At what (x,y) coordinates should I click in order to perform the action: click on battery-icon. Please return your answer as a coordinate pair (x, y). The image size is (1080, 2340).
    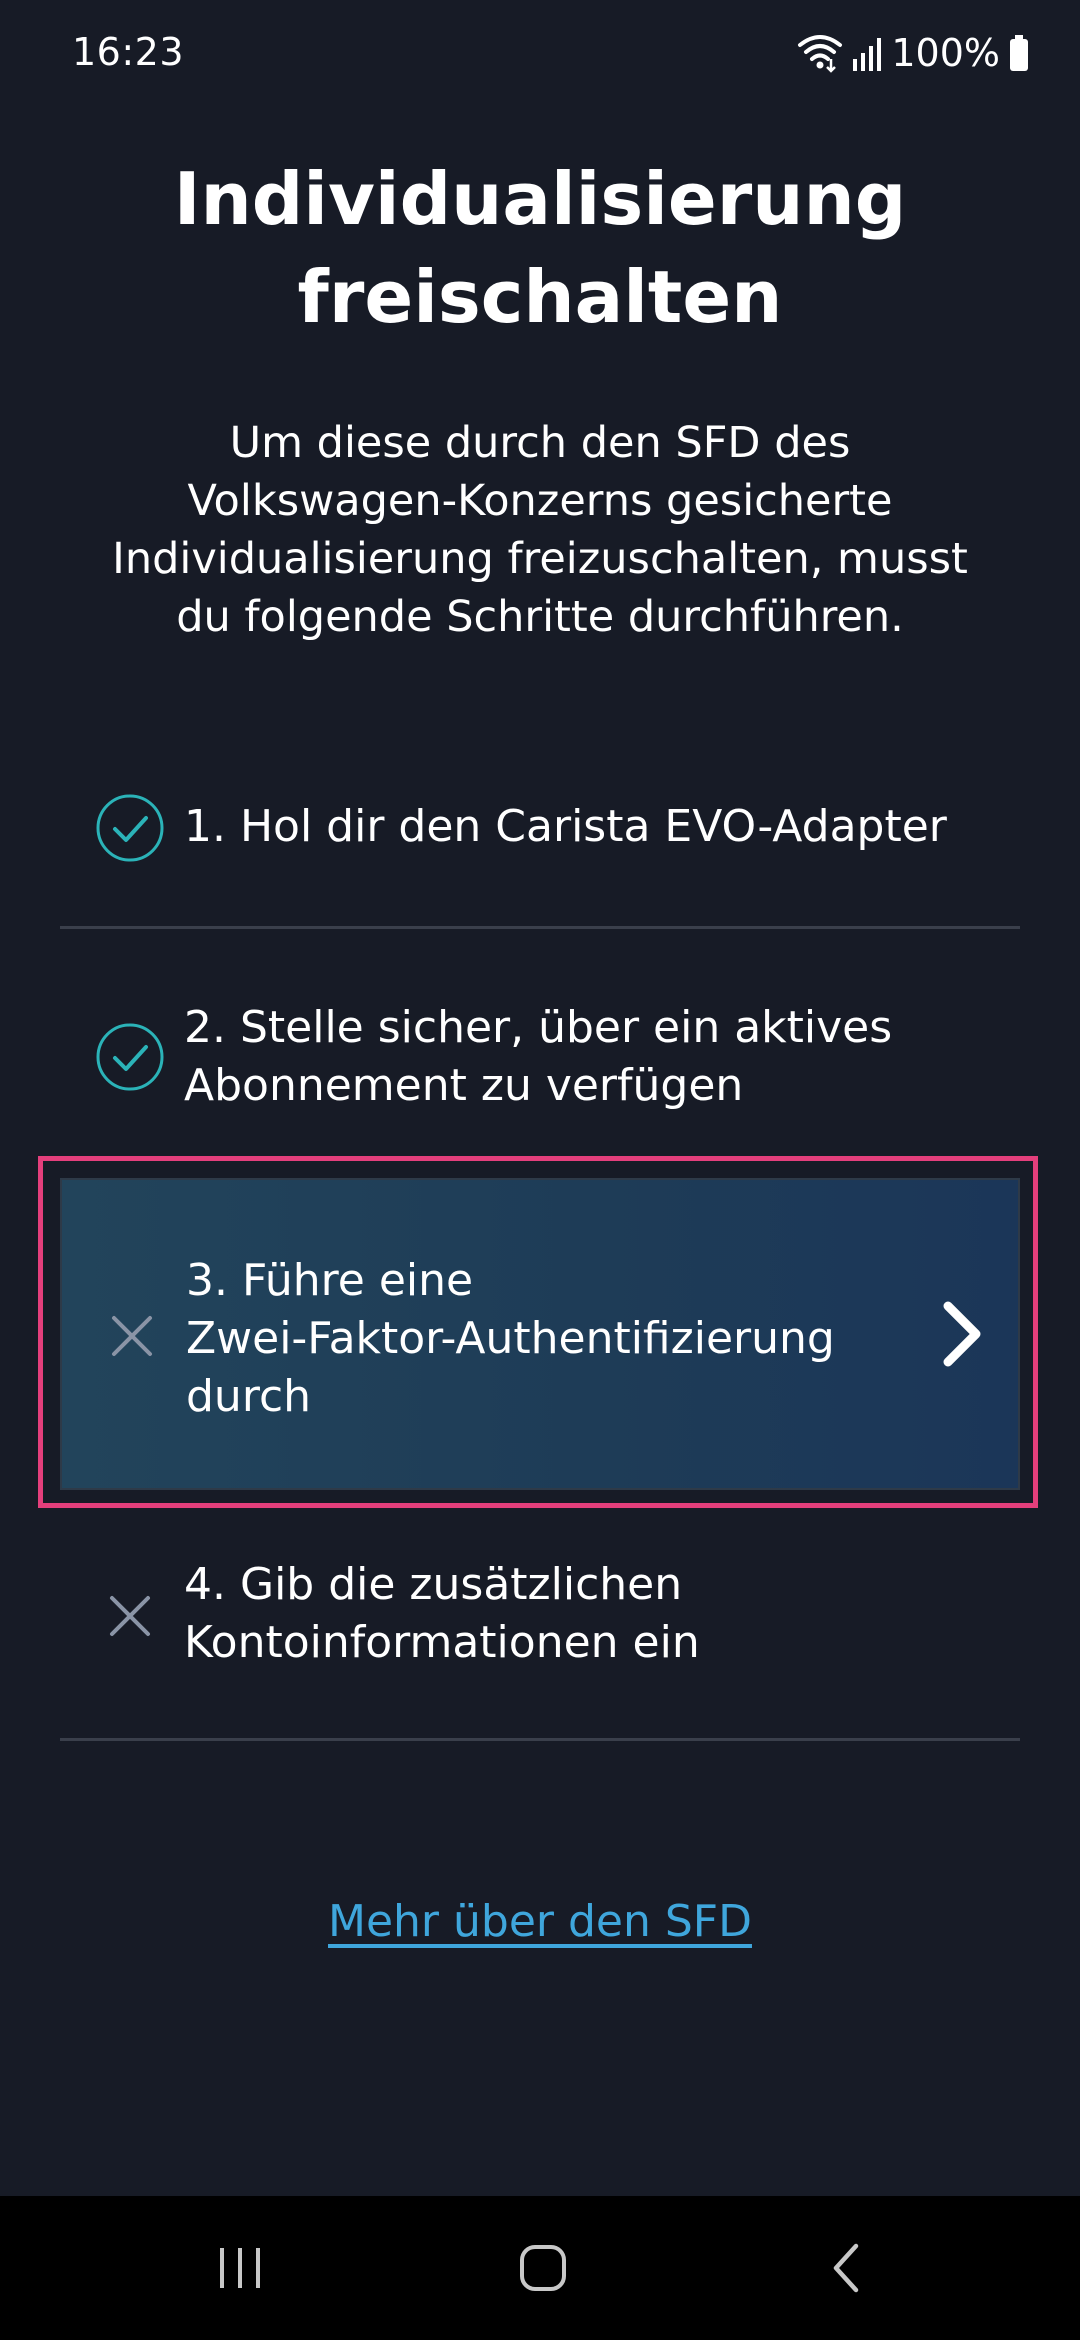
    Looking at the image, I should click on (1019, 53).